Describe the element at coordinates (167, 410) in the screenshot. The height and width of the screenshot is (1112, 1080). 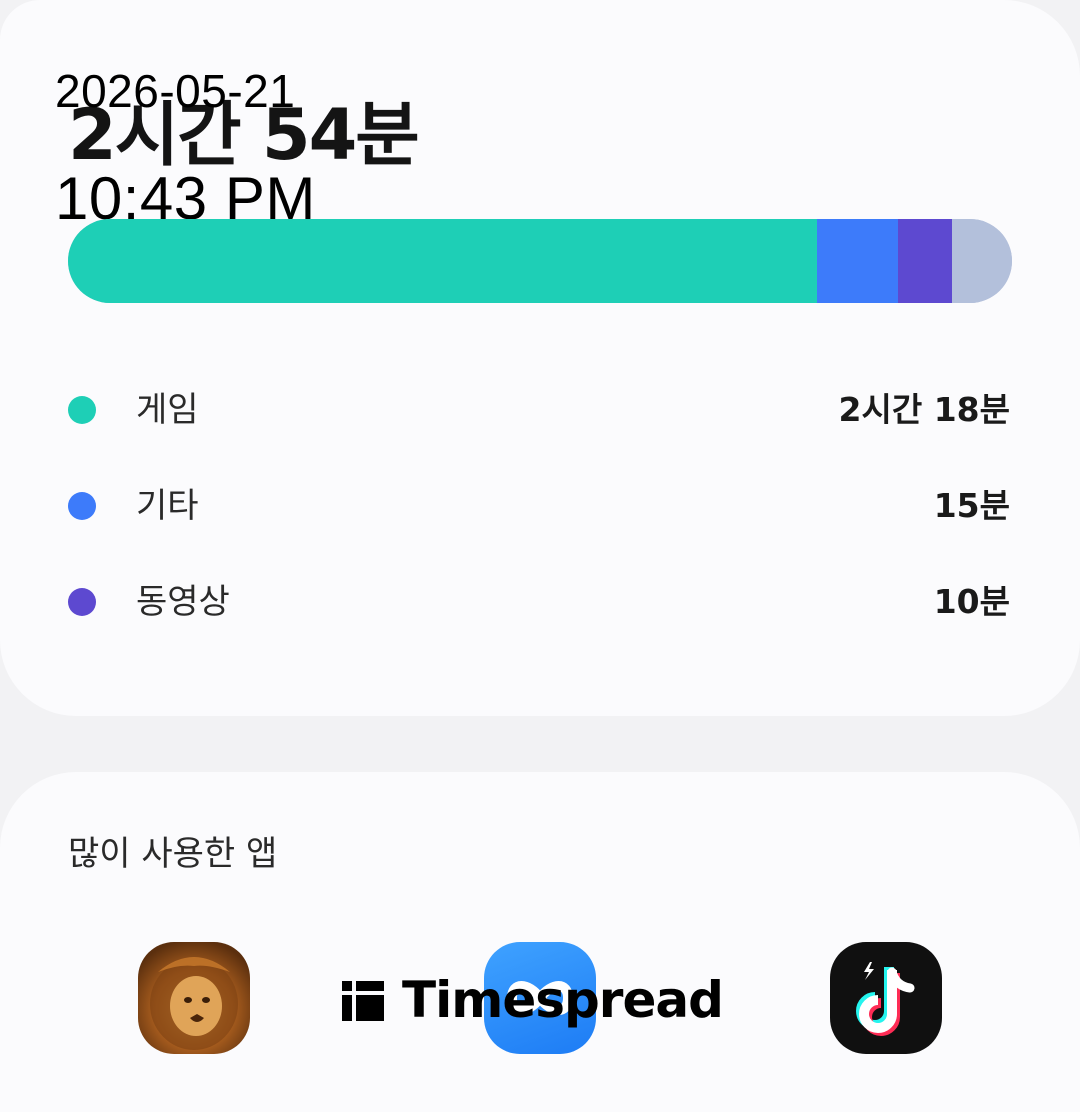
I see `legend-label: 게임` at that location.